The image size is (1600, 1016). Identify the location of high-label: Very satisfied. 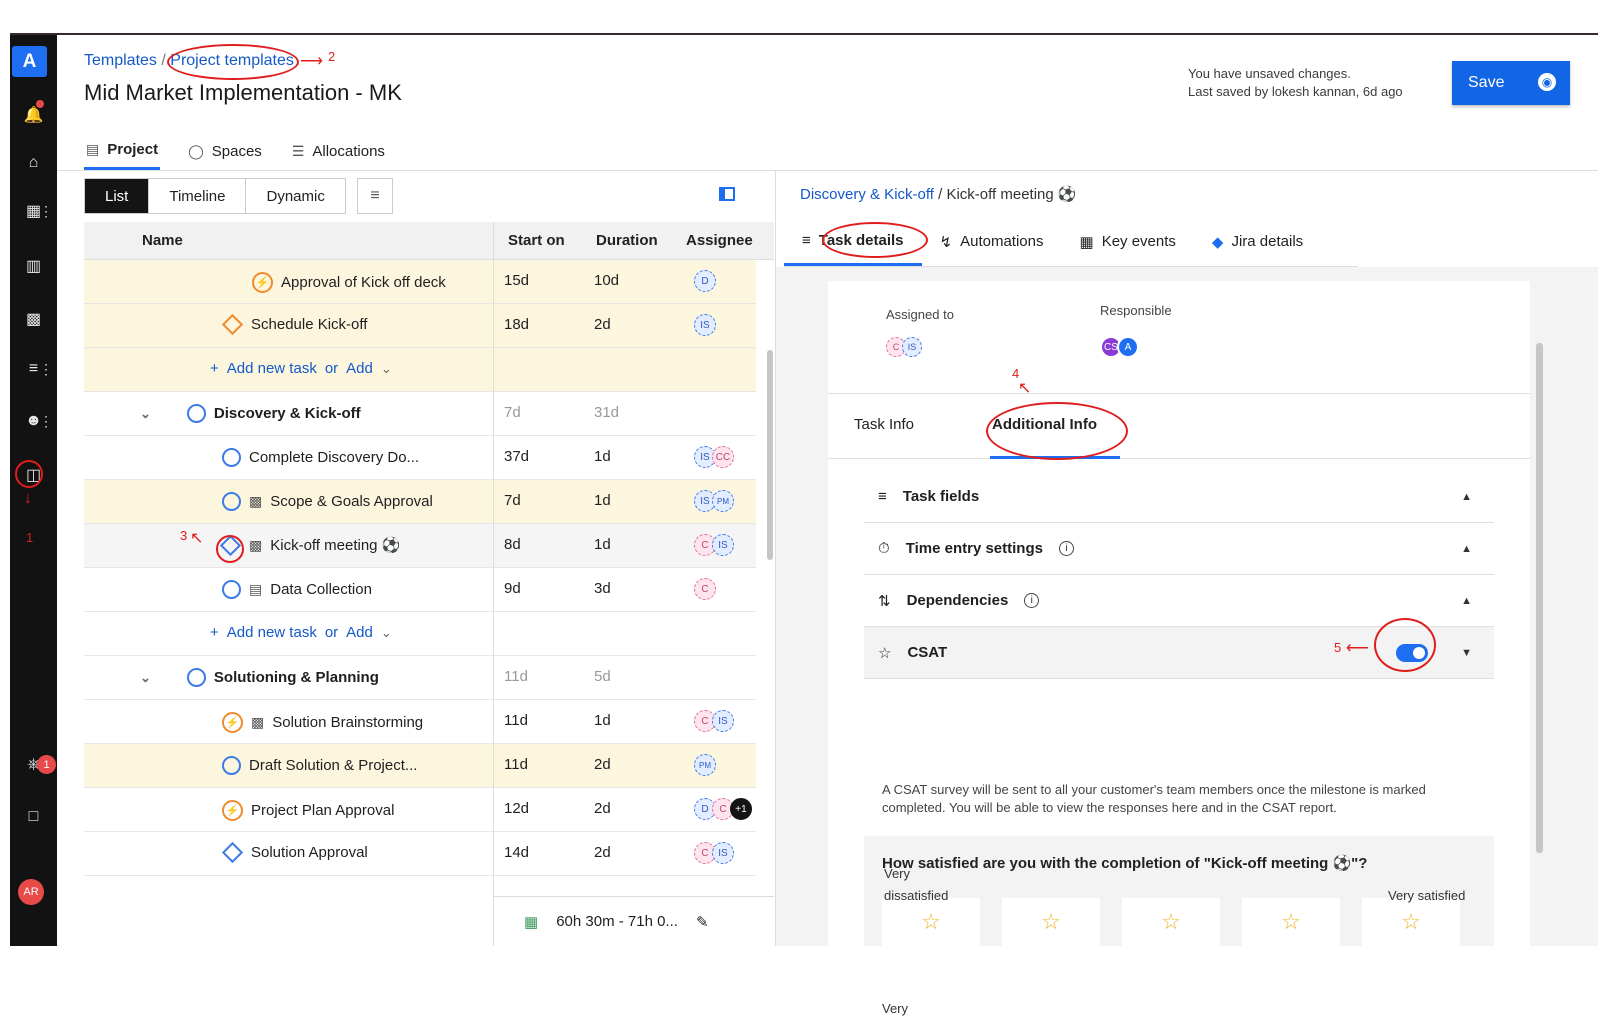
(1427, 895).